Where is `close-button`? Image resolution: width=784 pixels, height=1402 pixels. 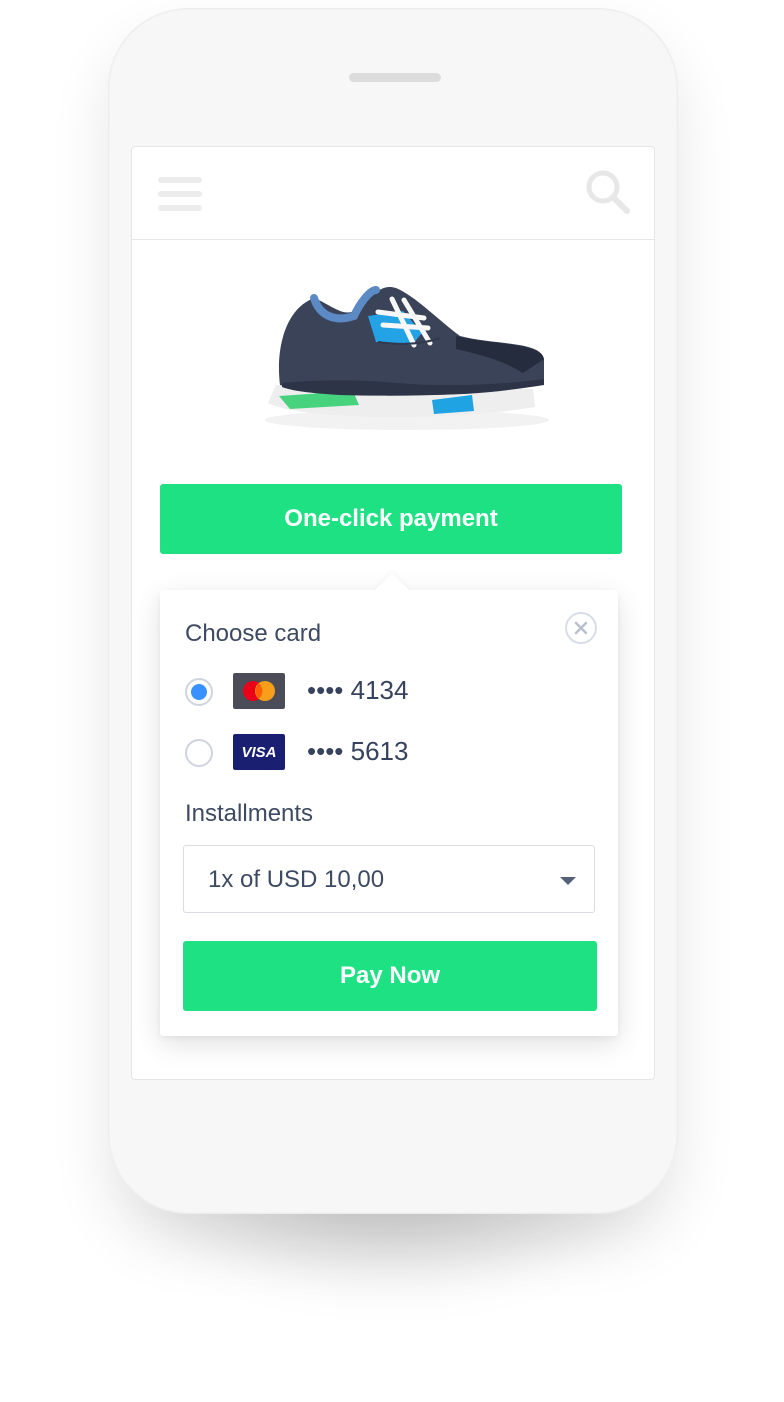
close-button is located at coordinates (581, 628).